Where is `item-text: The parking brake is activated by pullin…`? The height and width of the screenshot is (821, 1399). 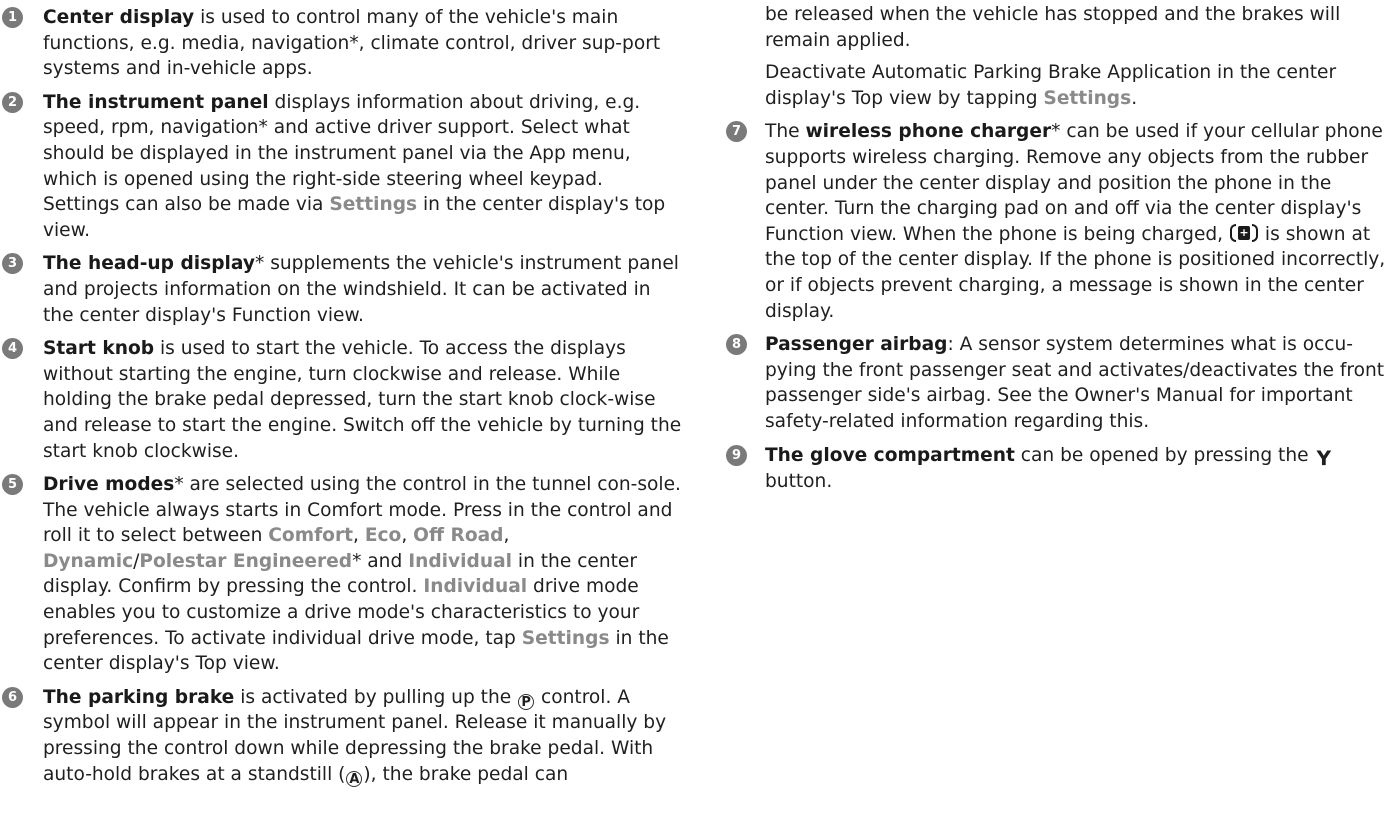
item-text: The parking brake is activated by pullin… is located at coordinates (363, 736).